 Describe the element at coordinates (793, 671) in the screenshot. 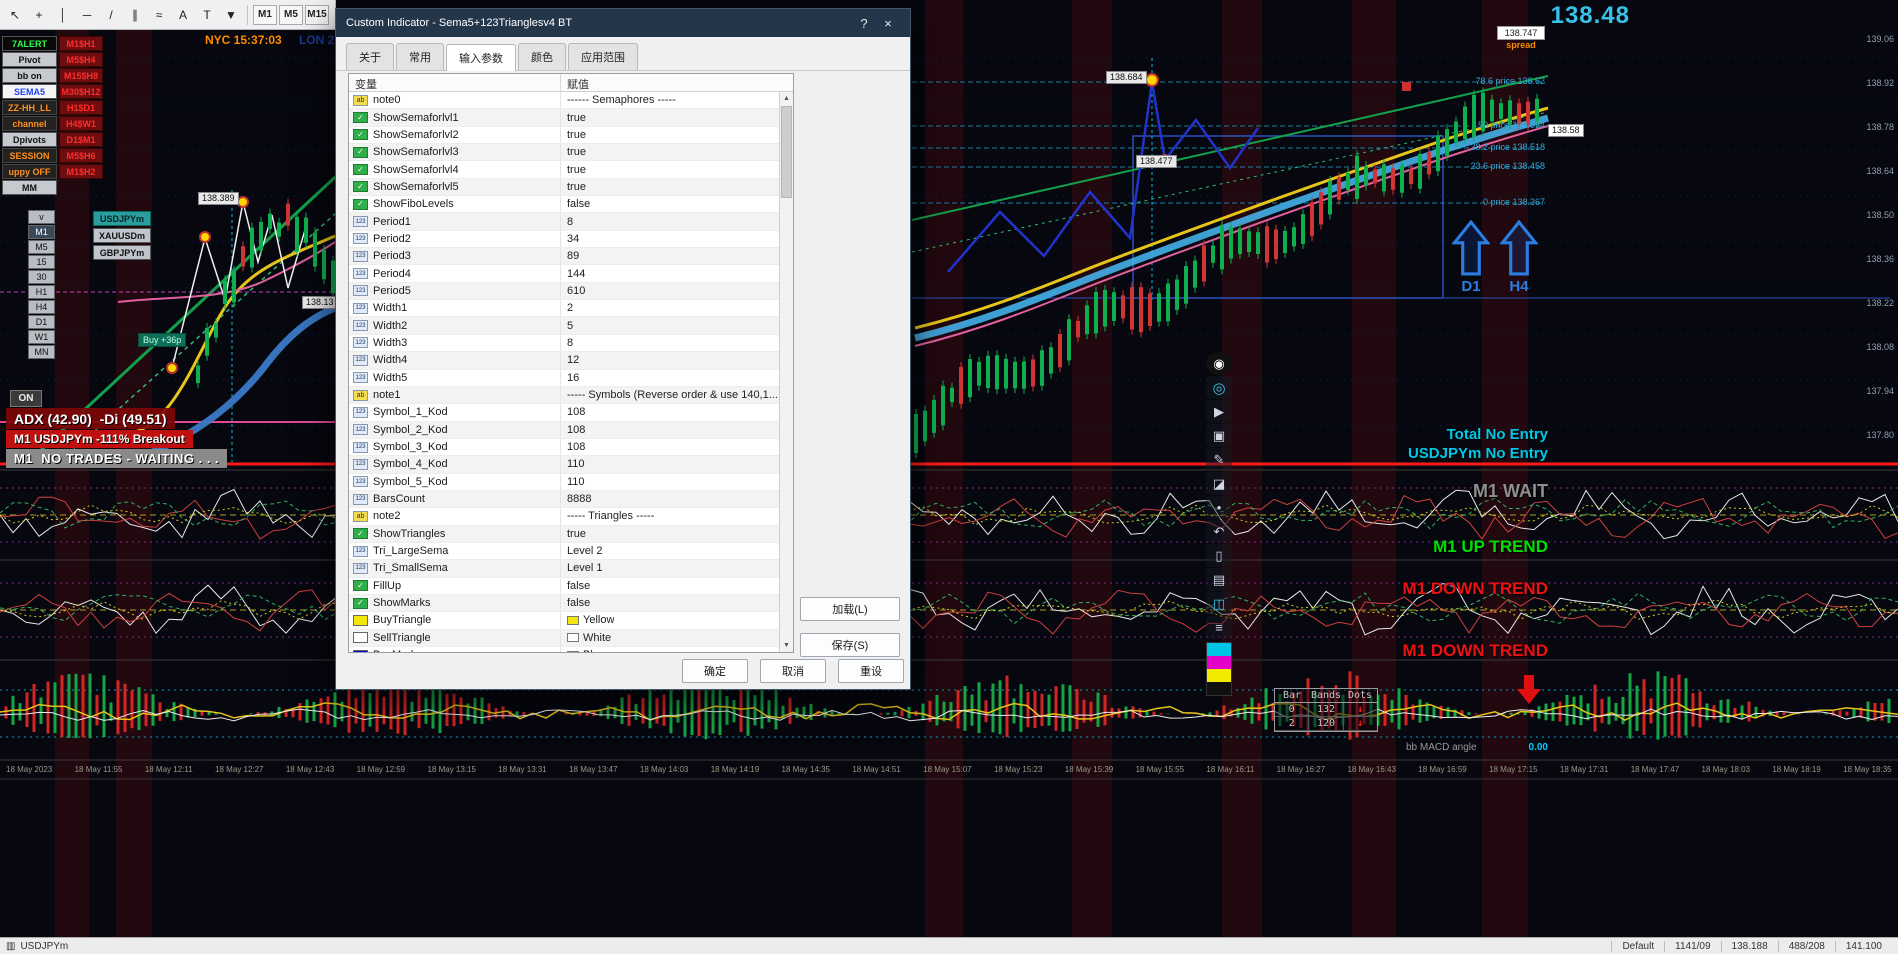

I see `cancel-button: 取消` at that location.